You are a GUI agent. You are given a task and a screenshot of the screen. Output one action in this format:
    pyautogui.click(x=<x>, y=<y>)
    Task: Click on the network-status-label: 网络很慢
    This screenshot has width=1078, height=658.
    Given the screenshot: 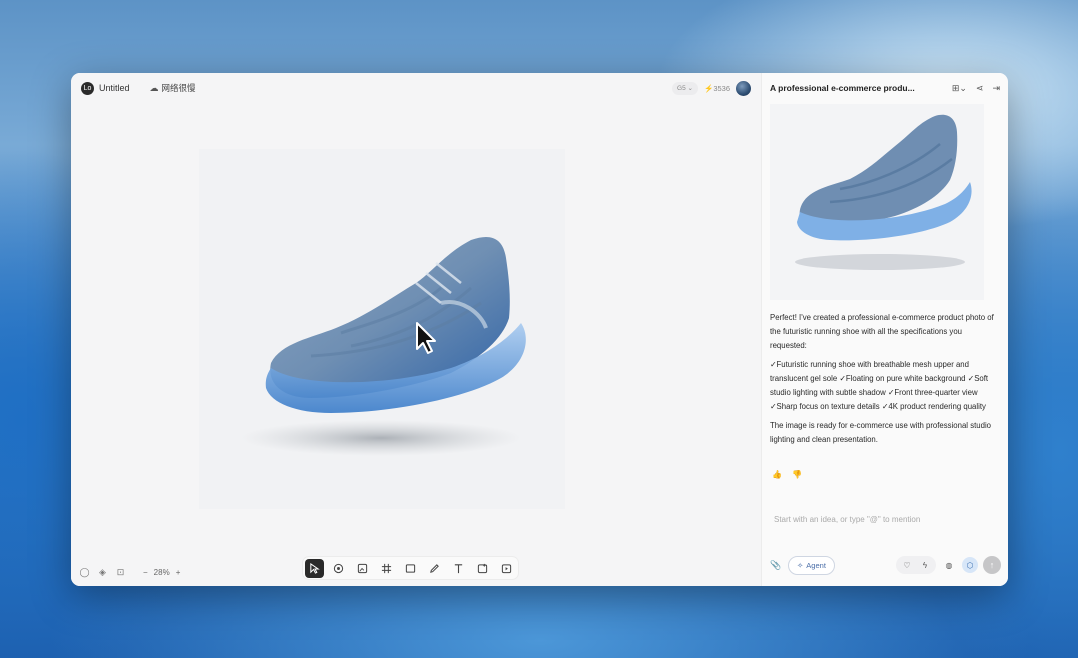 What is the action you would take?
    pyautogui.click(x=178, y=88)
    